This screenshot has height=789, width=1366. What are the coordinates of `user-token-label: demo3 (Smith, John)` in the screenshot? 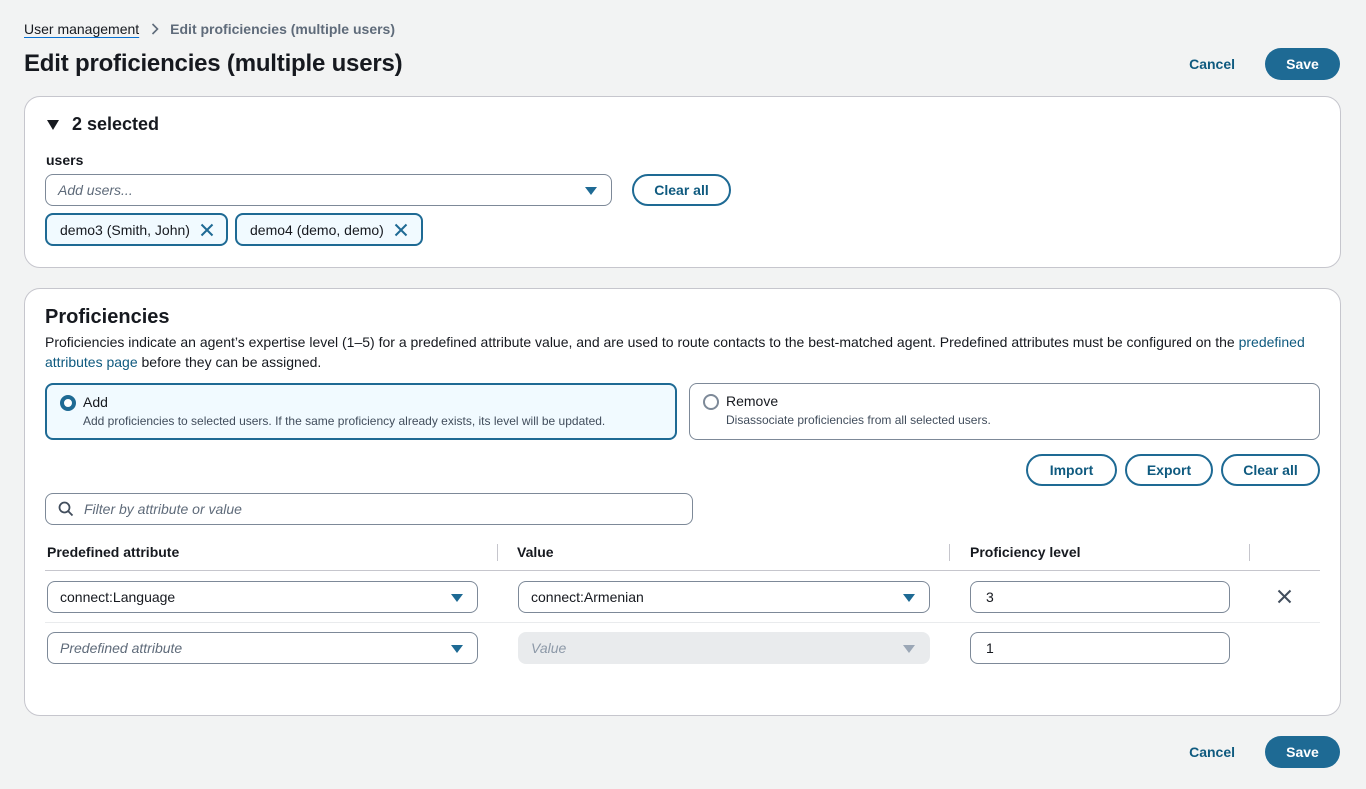 It's located at (125, 229).